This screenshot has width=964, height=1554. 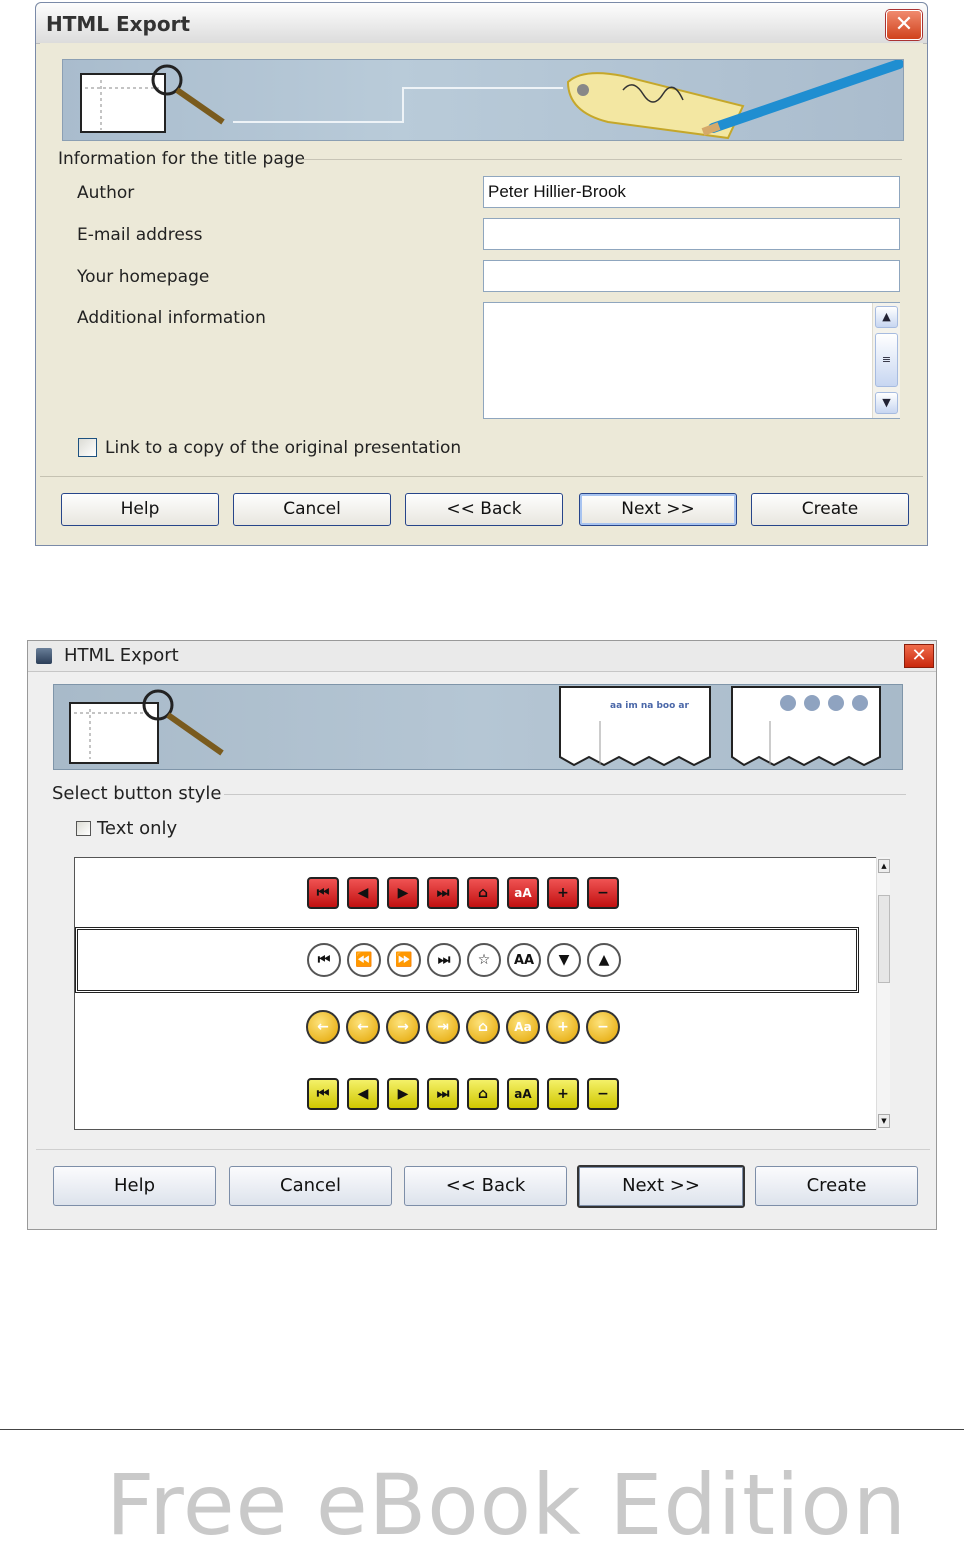 I want to click on scroll-thumb, so click(x=884, y=939).